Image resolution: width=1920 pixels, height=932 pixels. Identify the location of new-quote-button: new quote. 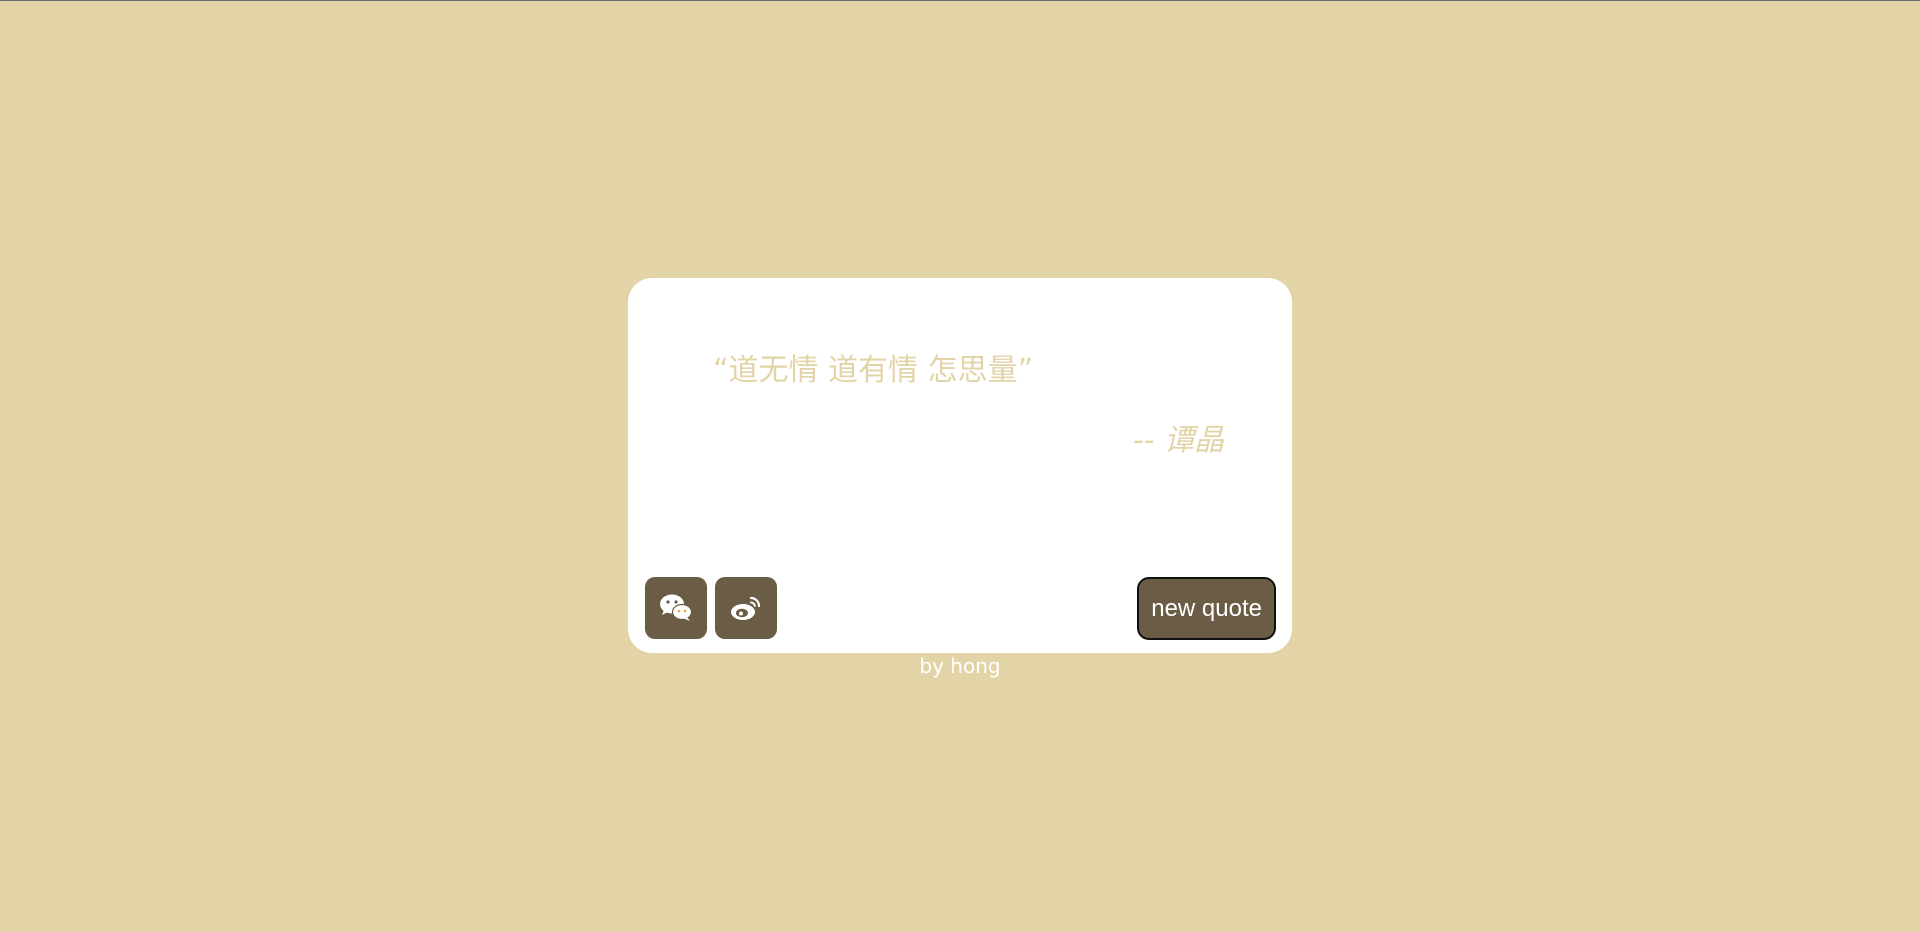
(1206, 608).